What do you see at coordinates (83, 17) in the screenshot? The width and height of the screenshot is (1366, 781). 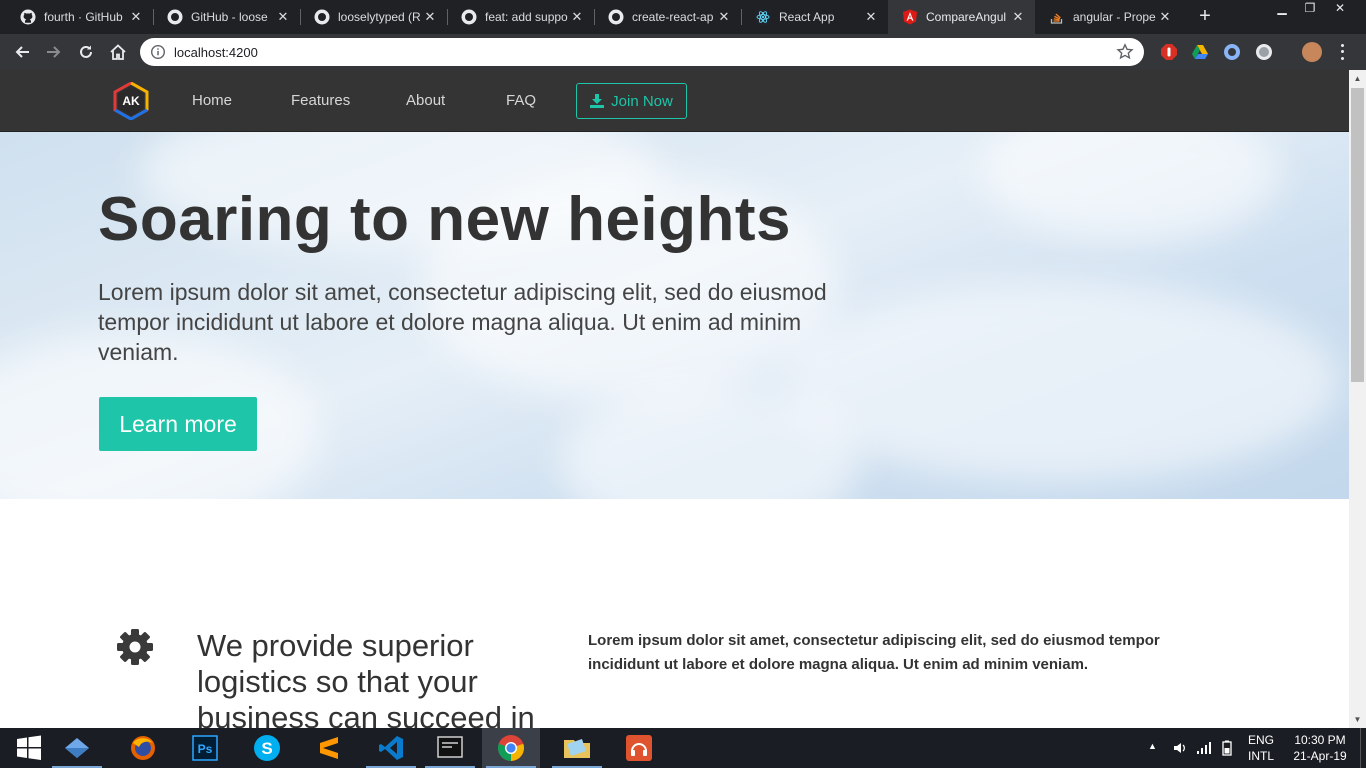 I see `tab-title: fourth · GitHub` at bounding box center [83, 17].